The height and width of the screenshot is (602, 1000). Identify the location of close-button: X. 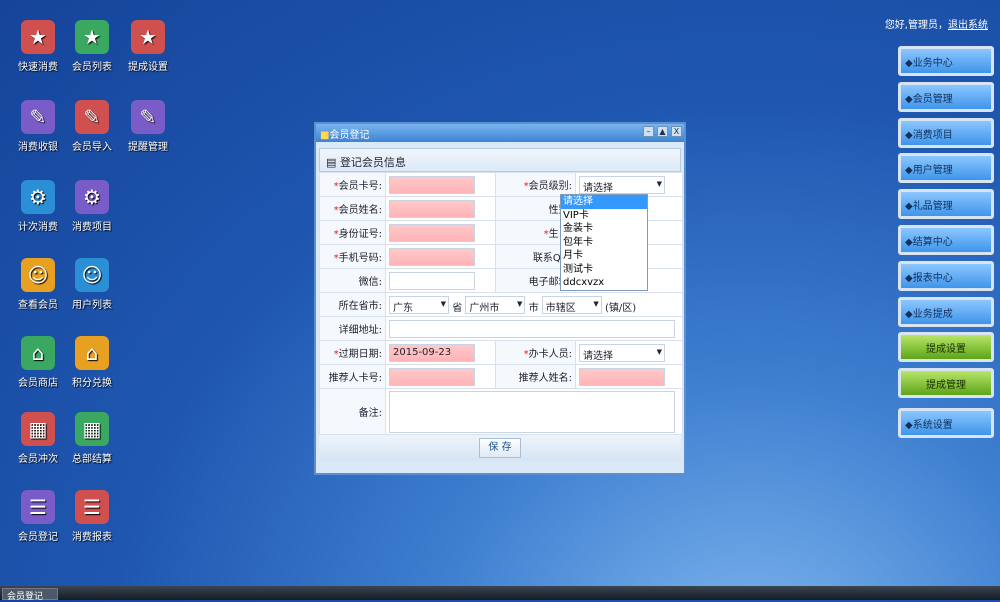
(676, 131).